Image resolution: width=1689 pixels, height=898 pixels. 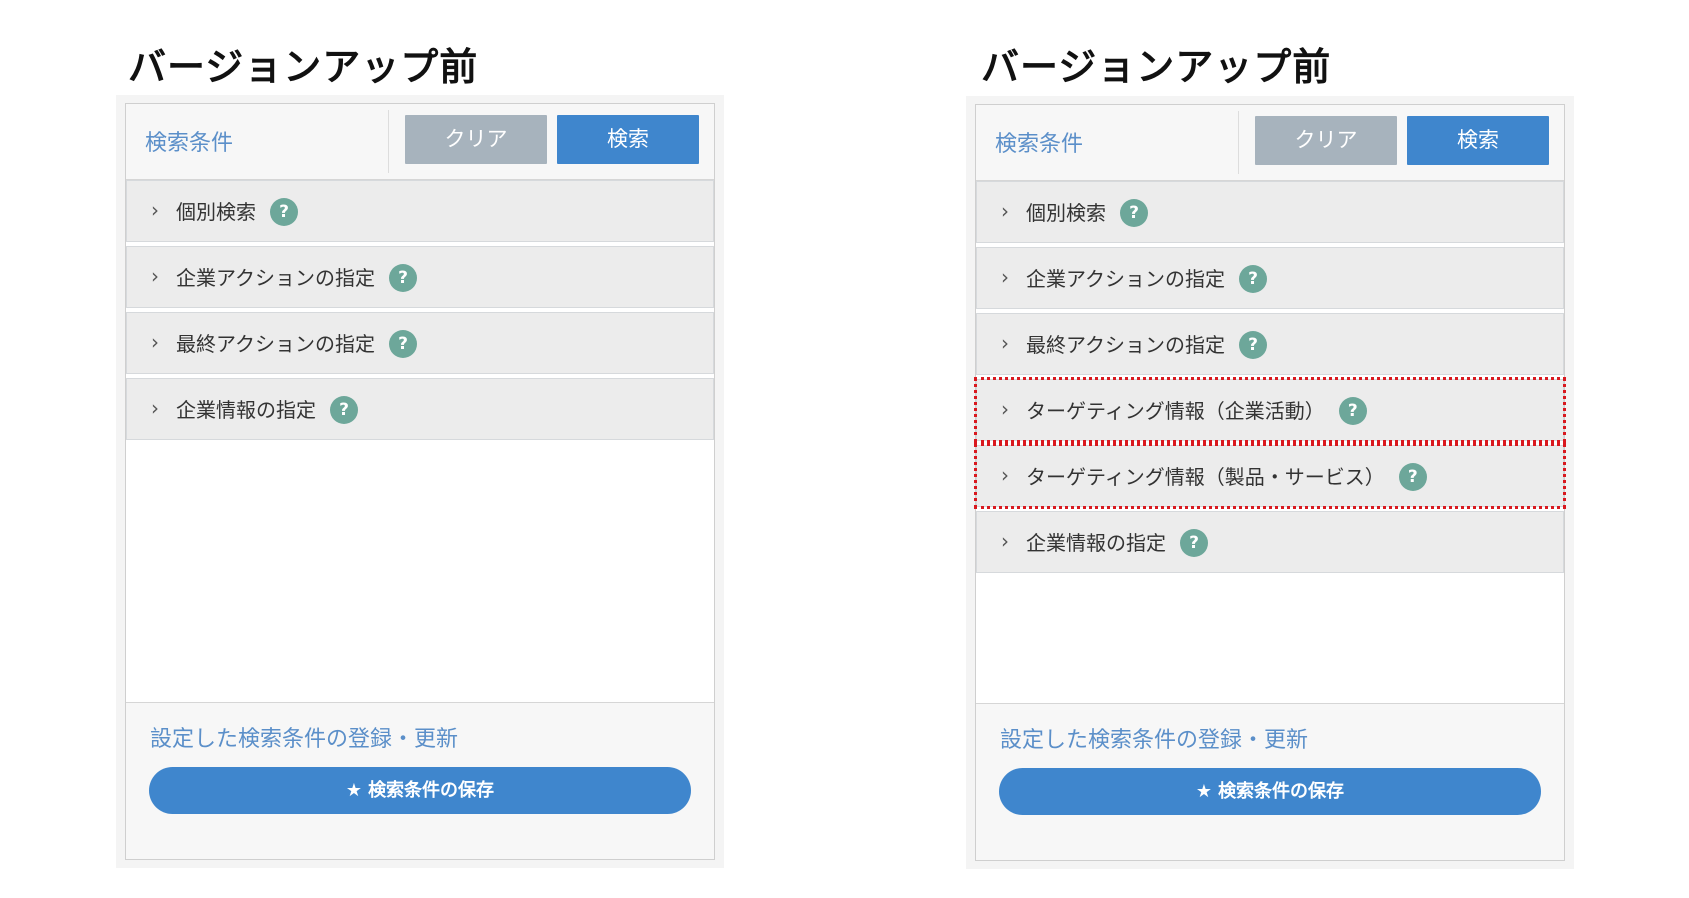 I want to click on right-column-heading: バージョンアップ前, so click(x=1156, y=67).